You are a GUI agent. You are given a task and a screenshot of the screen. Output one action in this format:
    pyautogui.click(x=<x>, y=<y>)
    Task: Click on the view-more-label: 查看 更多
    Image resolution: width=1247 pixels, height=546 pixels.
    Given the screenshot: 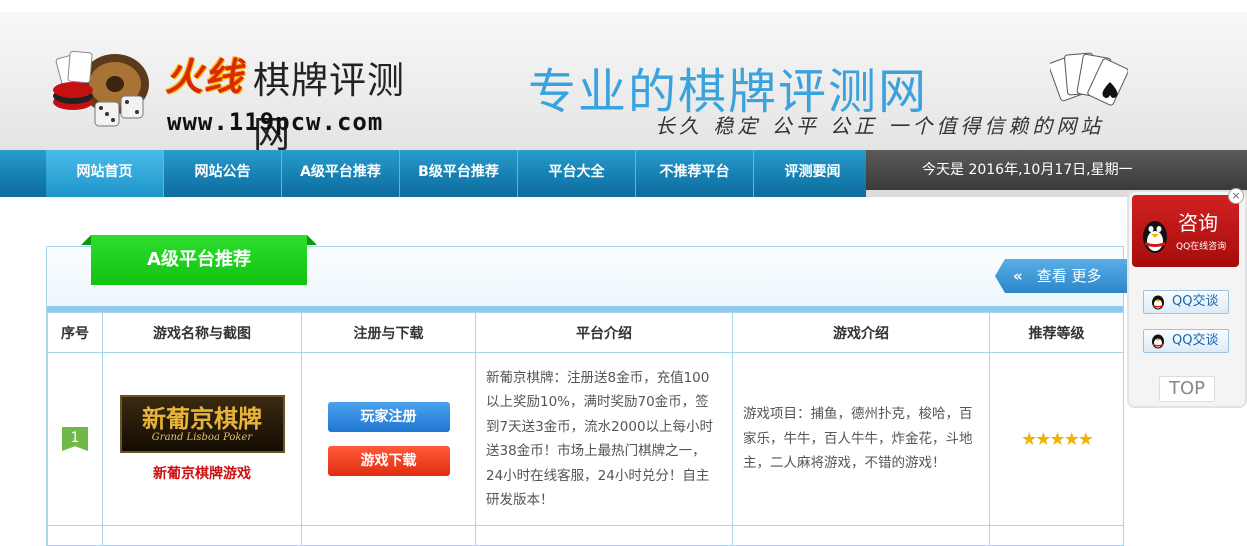 What is the action you would take?
    pyautogui.click(x=1069, y=276)
    